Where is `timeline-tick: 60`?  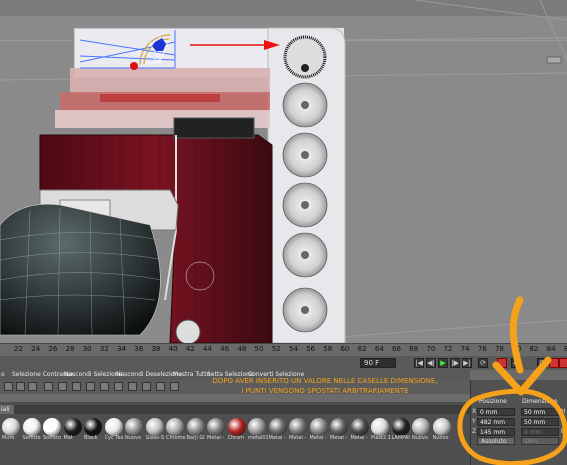 timeline-tick: 60 is located at coordinates (345, 349).